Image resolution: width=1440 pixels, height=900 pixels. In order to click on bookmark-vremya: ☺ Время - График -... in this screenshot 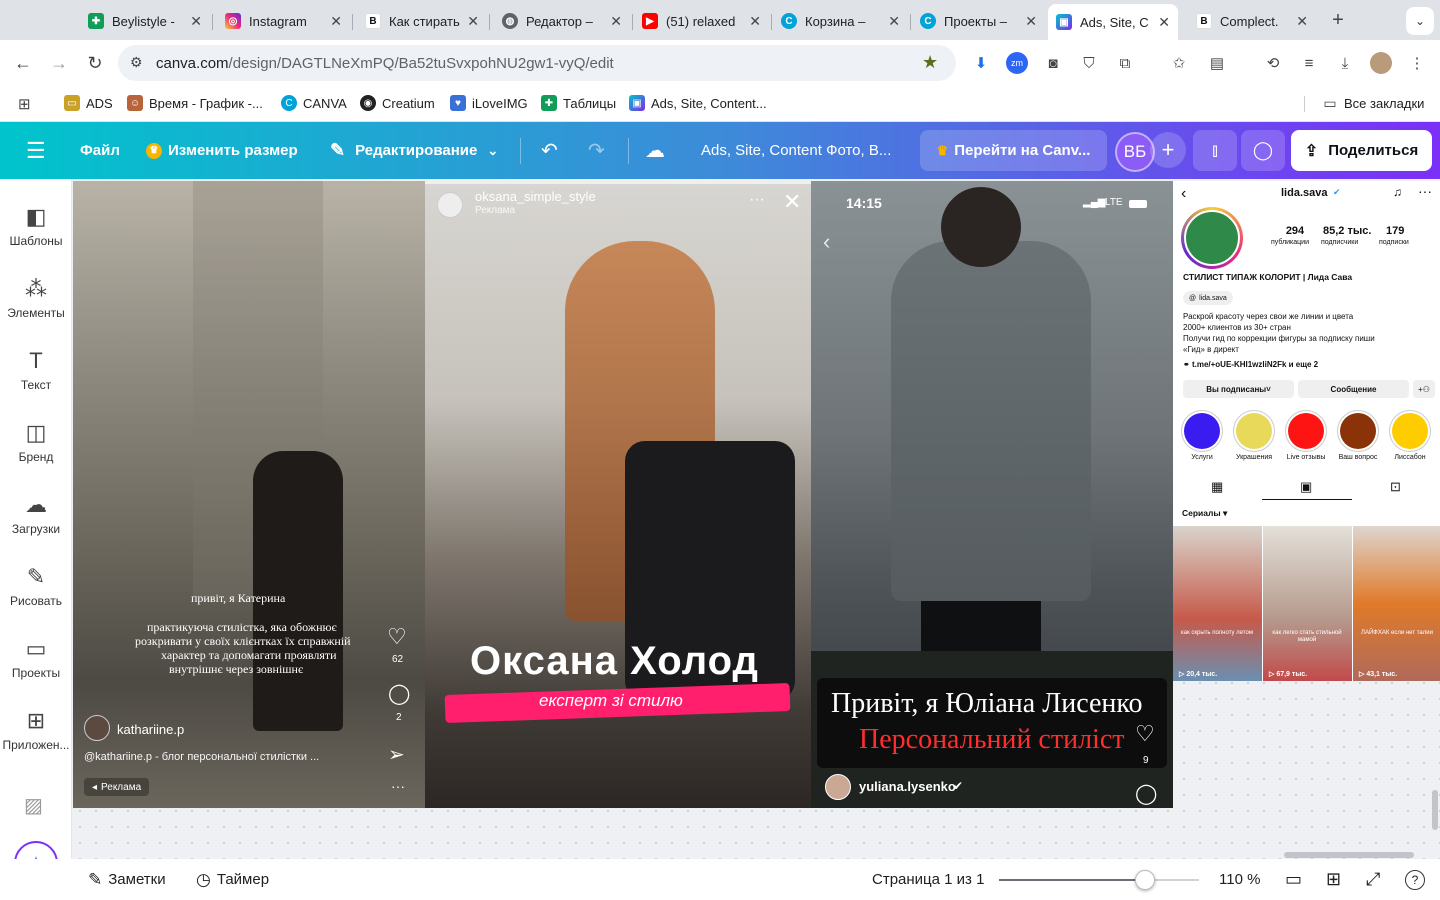, I will do `click(195, 103)`.